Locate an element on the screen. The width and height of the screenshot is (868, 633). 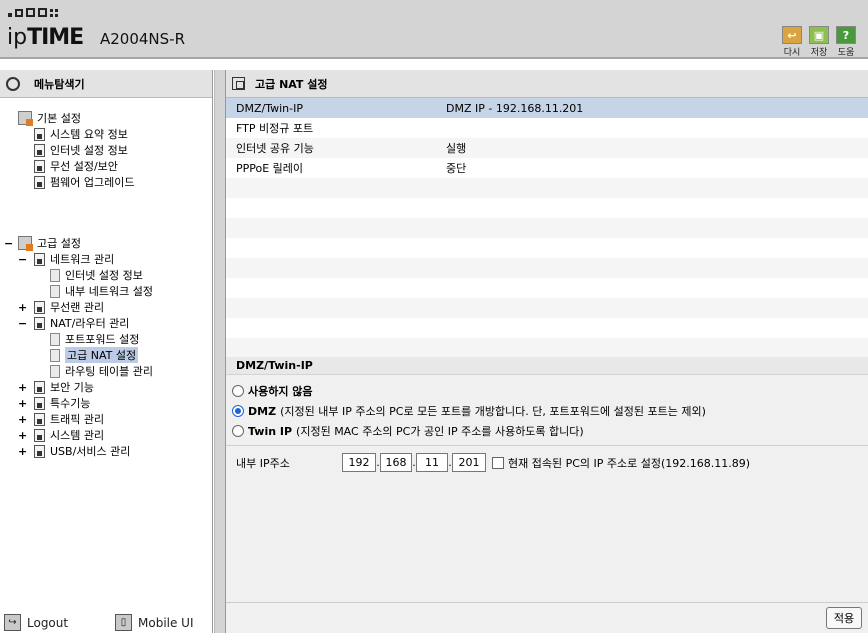
tree-wireless-security: 무선 설정/보안 is located at coordinates (76, 166).